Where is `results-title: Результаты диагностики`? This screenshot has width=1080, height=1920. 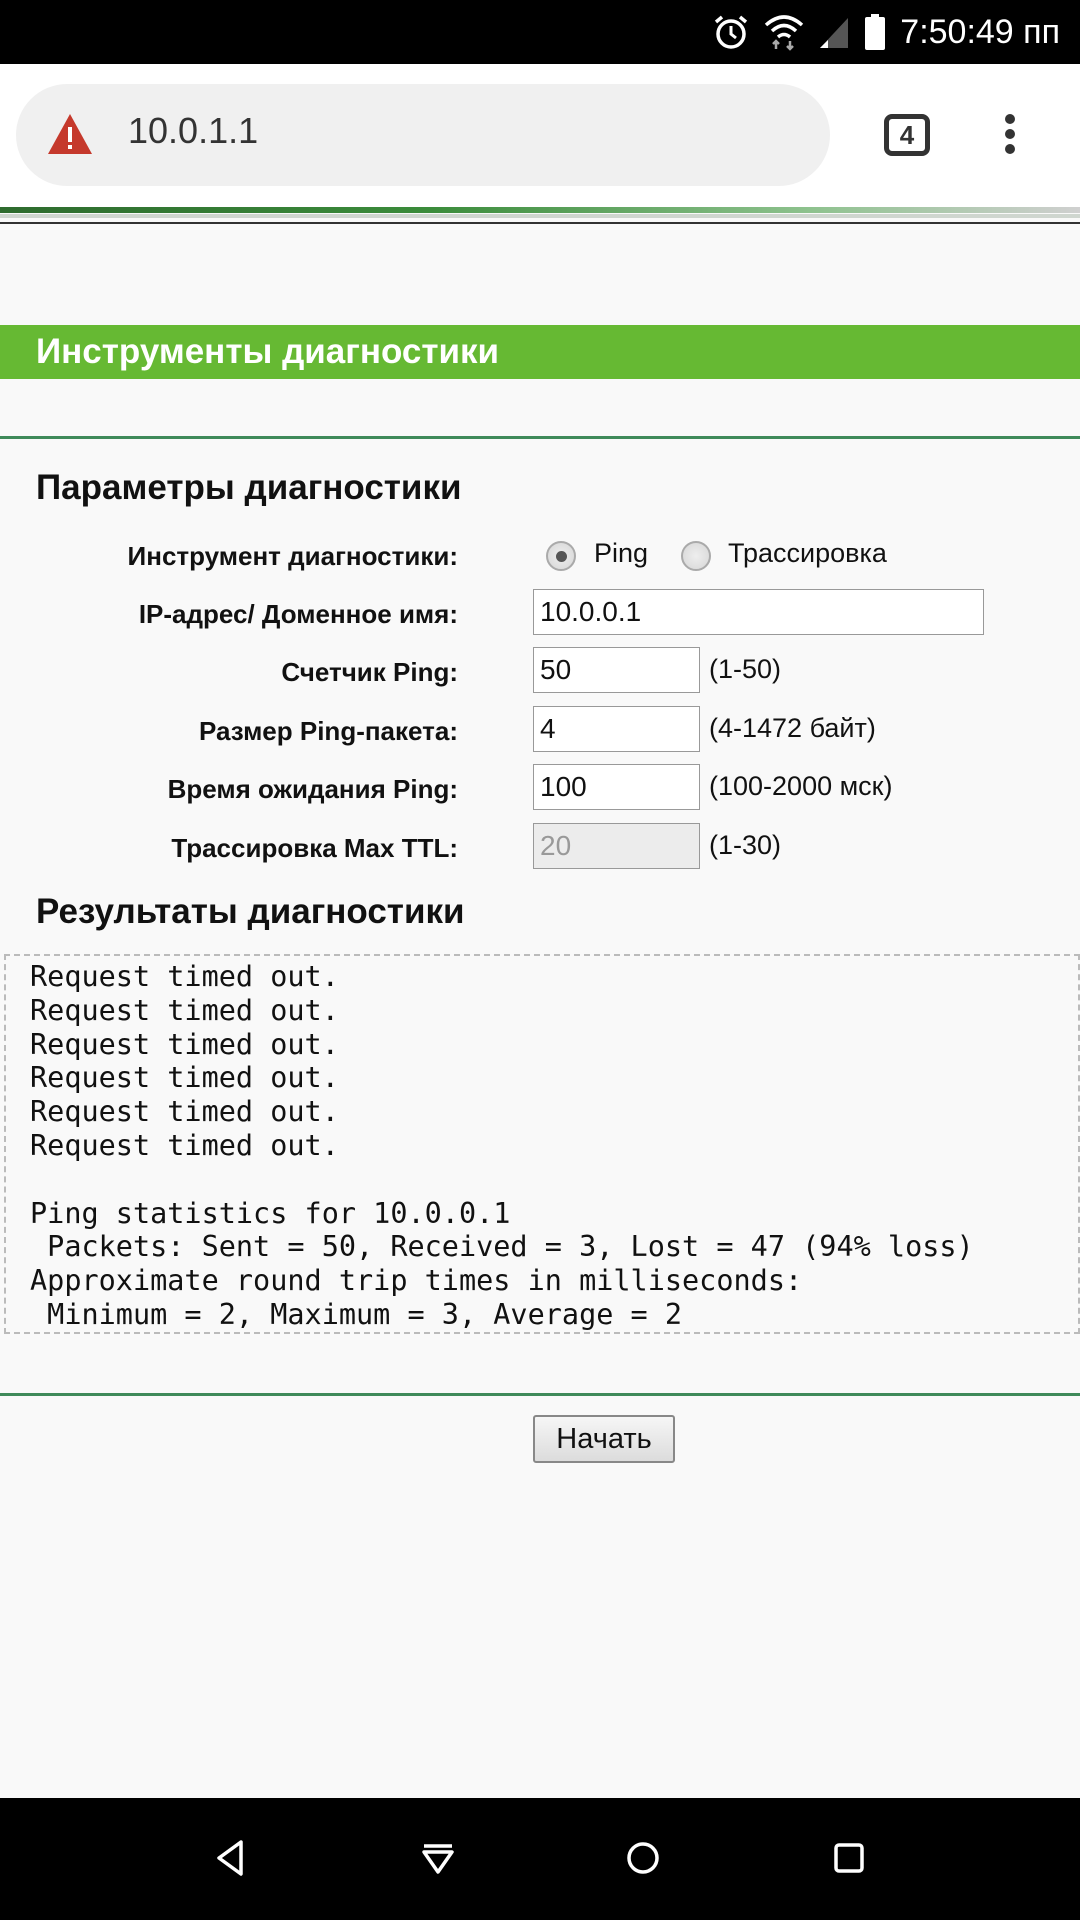
results-title: Результаты диагностики is located at coordinates (250, 911).